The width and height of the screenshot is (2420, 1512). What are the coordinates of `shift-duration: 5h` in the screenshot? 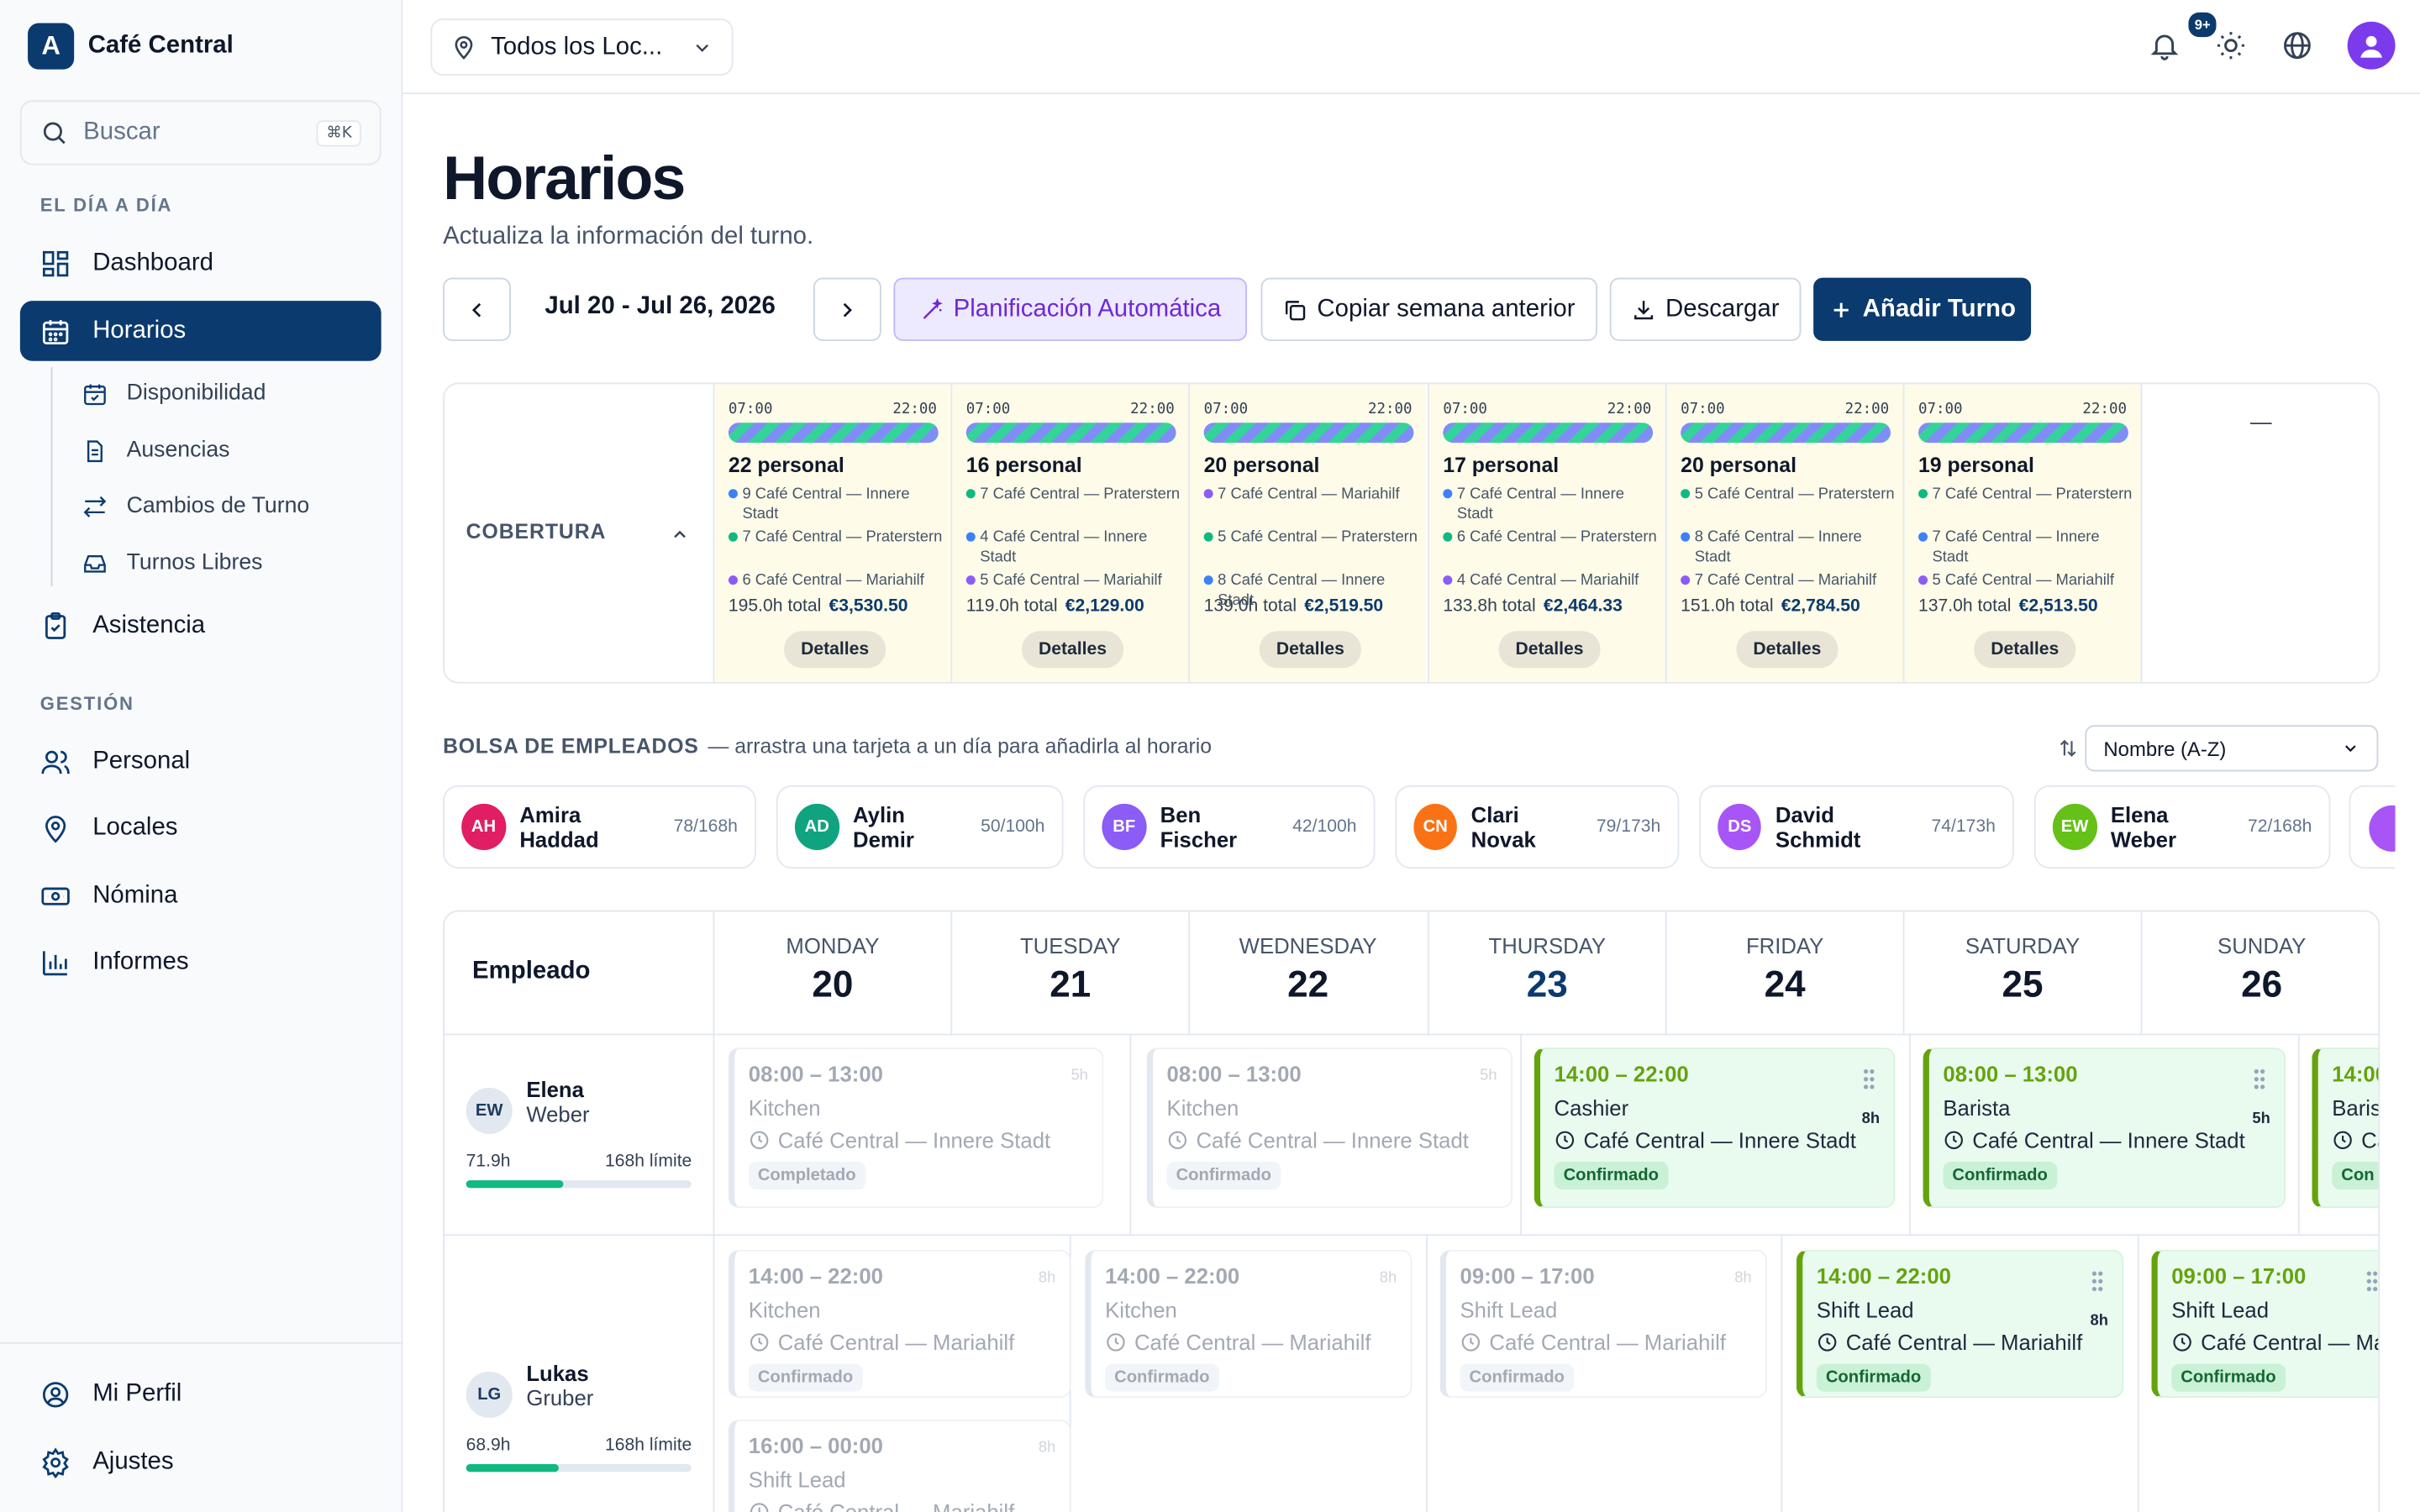 It's located at (1079, 1076).